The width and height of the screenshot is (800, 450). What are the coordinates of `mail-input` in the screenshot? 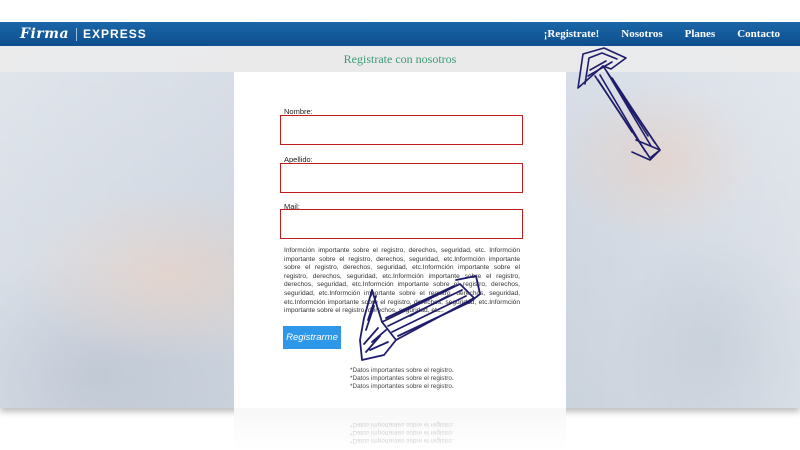 It's located at (401, 224).